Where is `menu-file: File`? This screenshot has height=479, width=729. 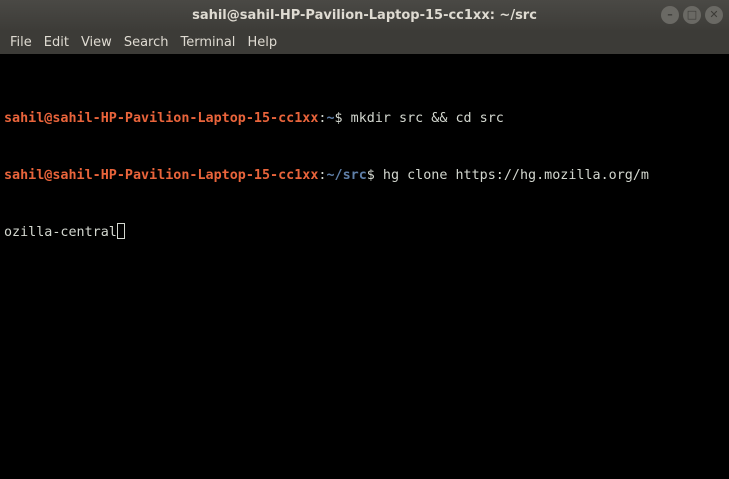
menu-file: File is located at coordinates (21, 42).